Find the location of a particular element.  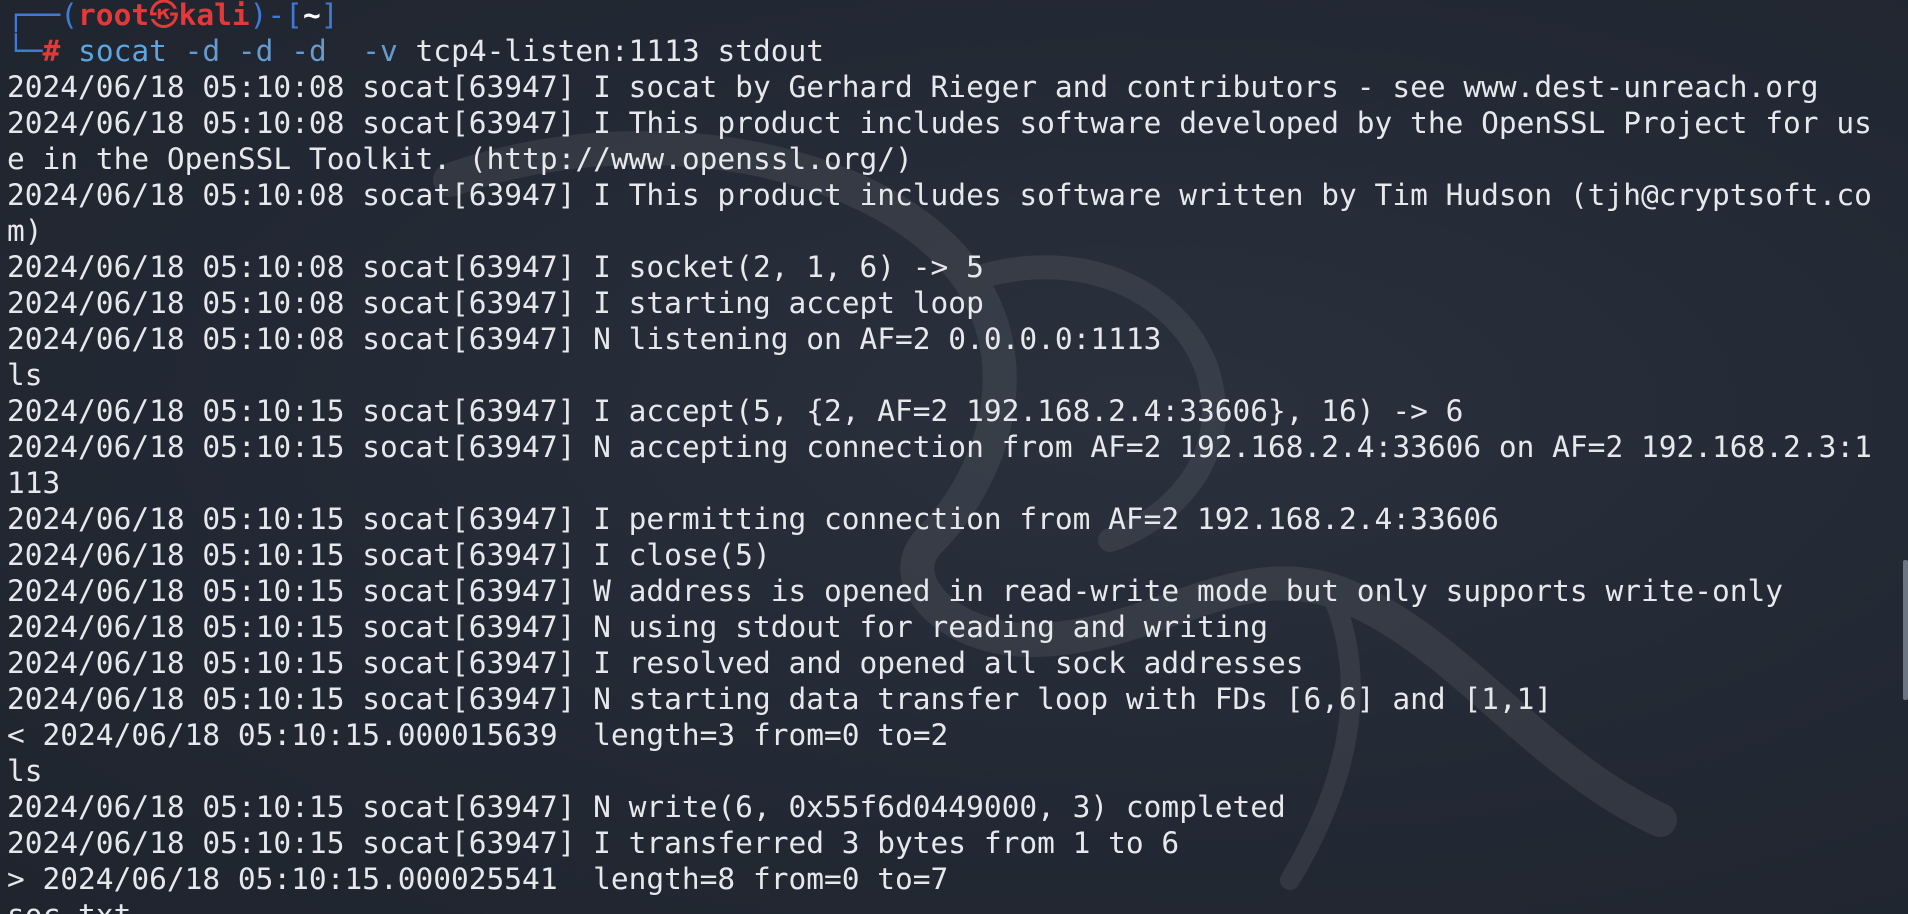

prompt-cwd: ~ is located at coordinates (311, 16).